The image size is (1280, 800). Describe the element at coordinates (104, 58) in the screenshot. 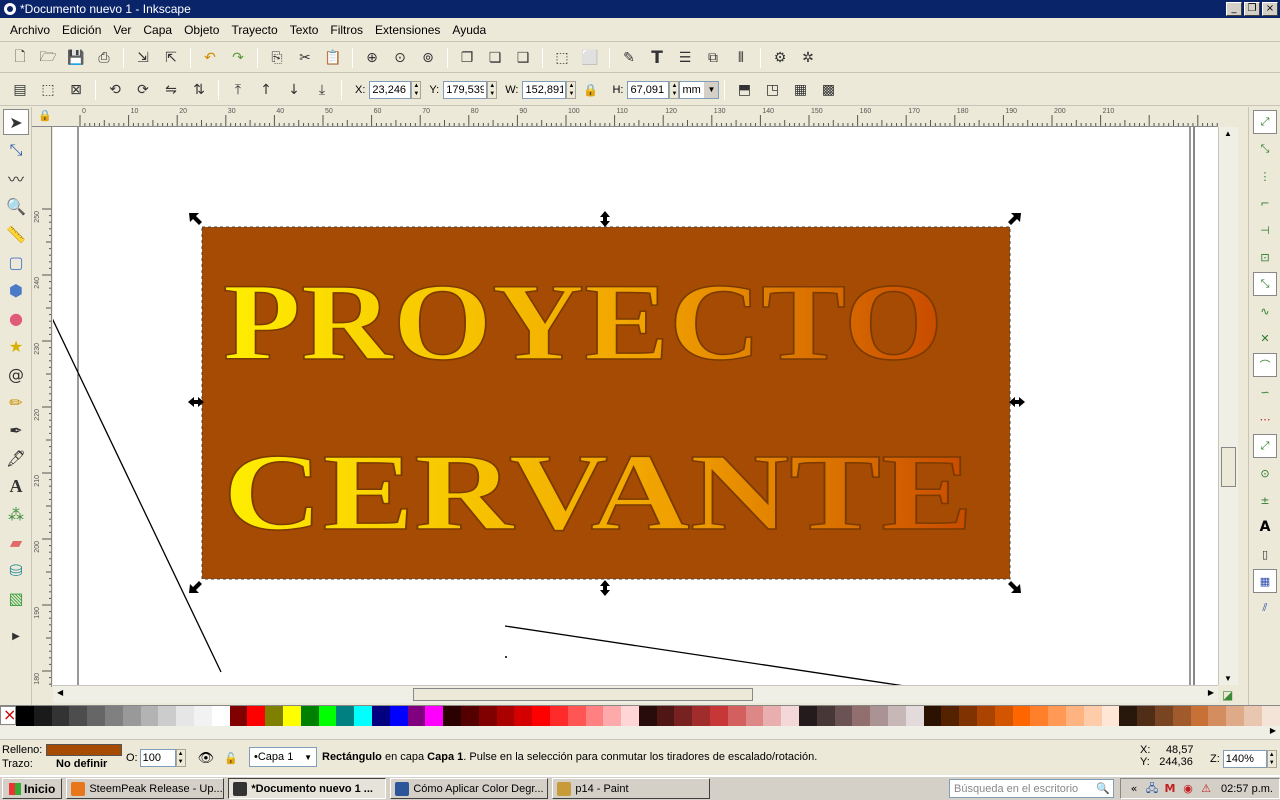

I see `print-icon: ⎙` at that location.